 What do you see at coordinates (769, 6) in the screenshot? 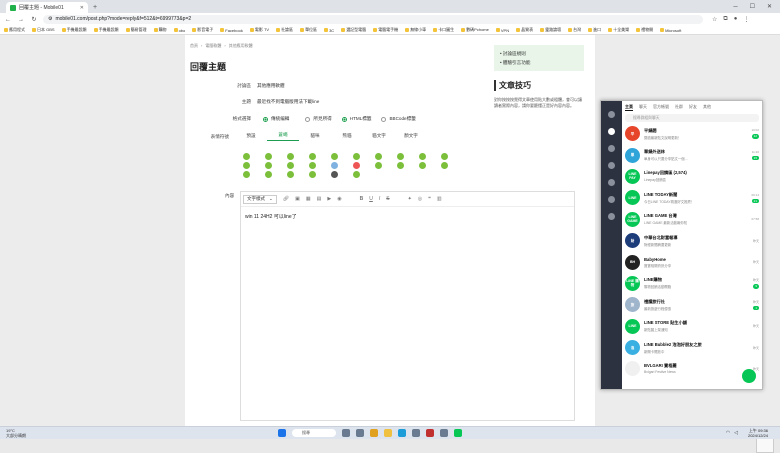
I see `close-window-icon: ✕` at bounding box center [769, 6].